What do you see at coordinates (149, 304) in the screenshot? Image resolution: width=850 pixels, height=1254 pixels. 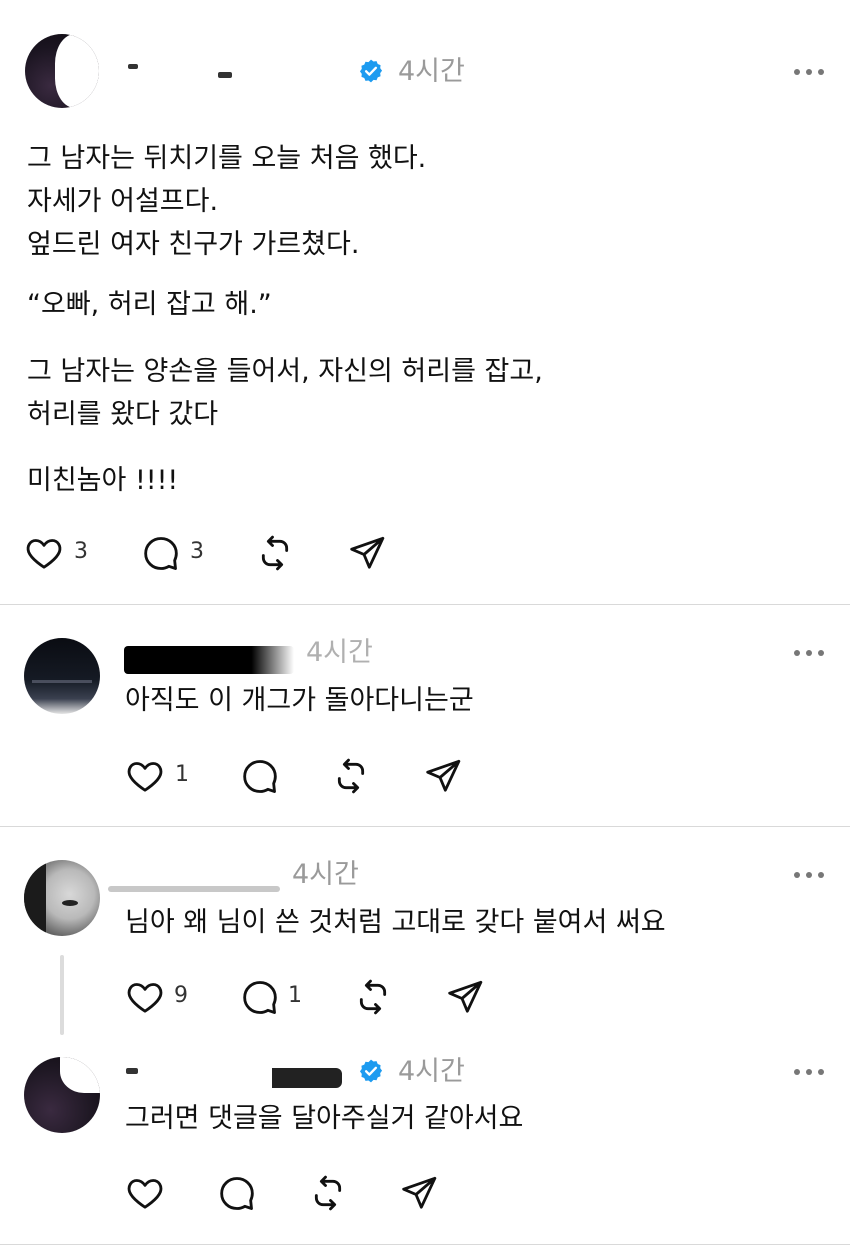 I see `post-text-line-4: “오빠, 허리 잡고 해.”` at bounding box center [149, 304].